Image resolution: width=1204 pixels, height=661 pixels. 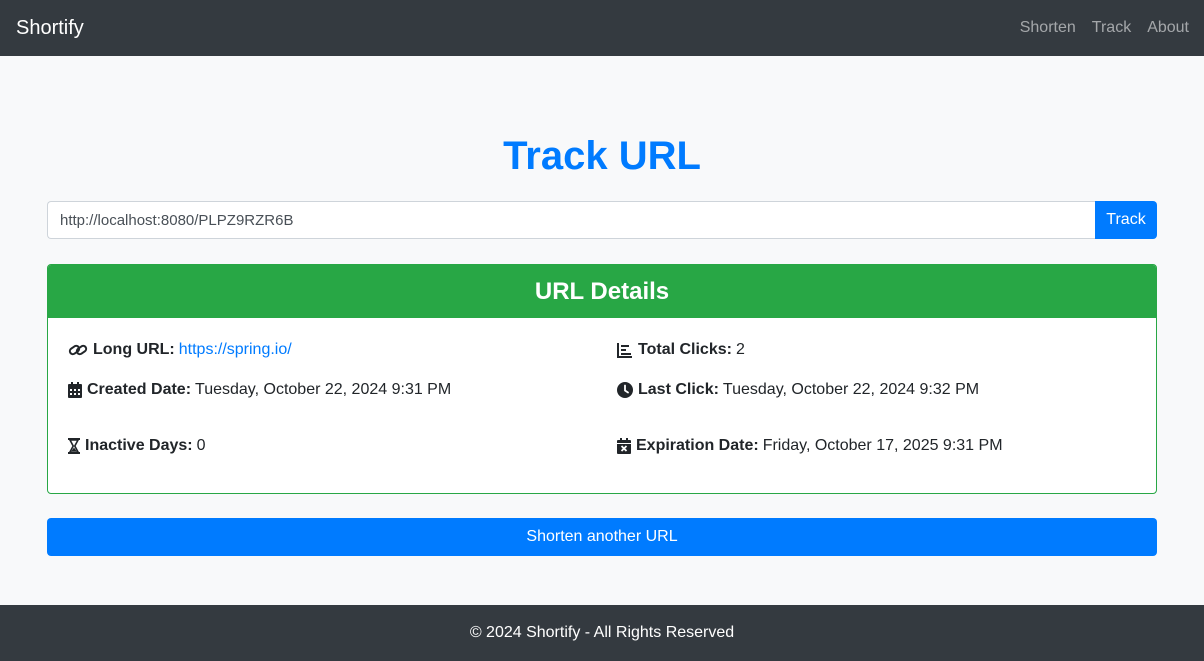 What do you see at coordinates (78, 350) in the screenshot?
I see `link-icon` at bounding box center [78, 350].